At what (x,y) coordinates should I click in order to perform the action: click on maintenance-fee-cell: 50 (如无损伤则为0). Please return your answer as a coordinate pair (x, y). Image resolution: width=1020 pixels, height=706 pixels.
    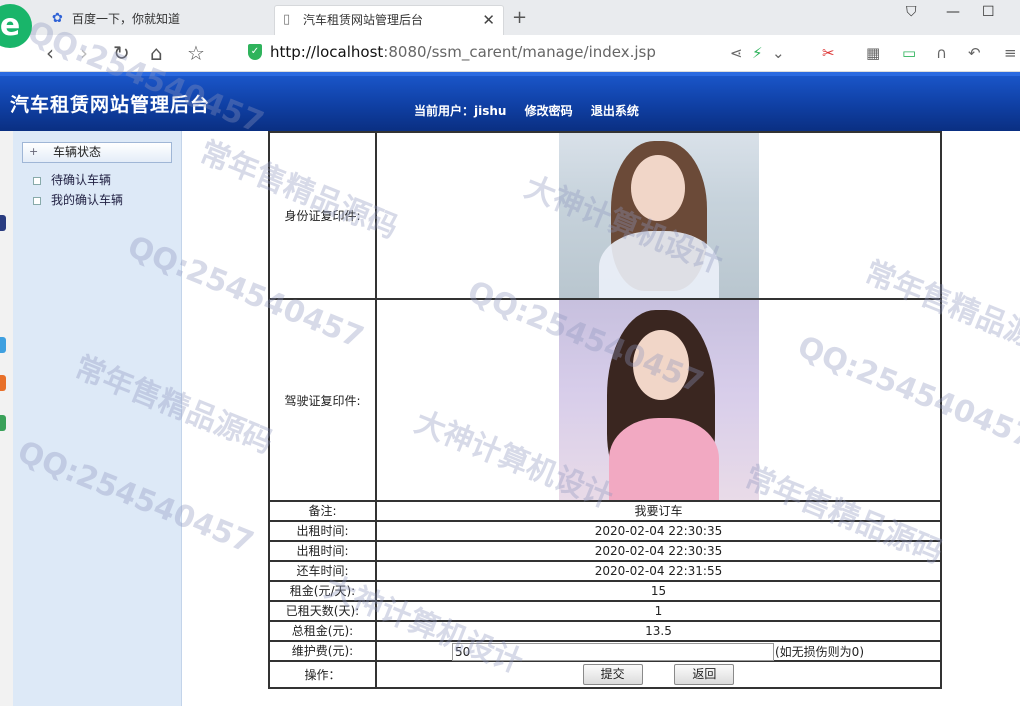
    Looking at the image, I should click on (658, 651).